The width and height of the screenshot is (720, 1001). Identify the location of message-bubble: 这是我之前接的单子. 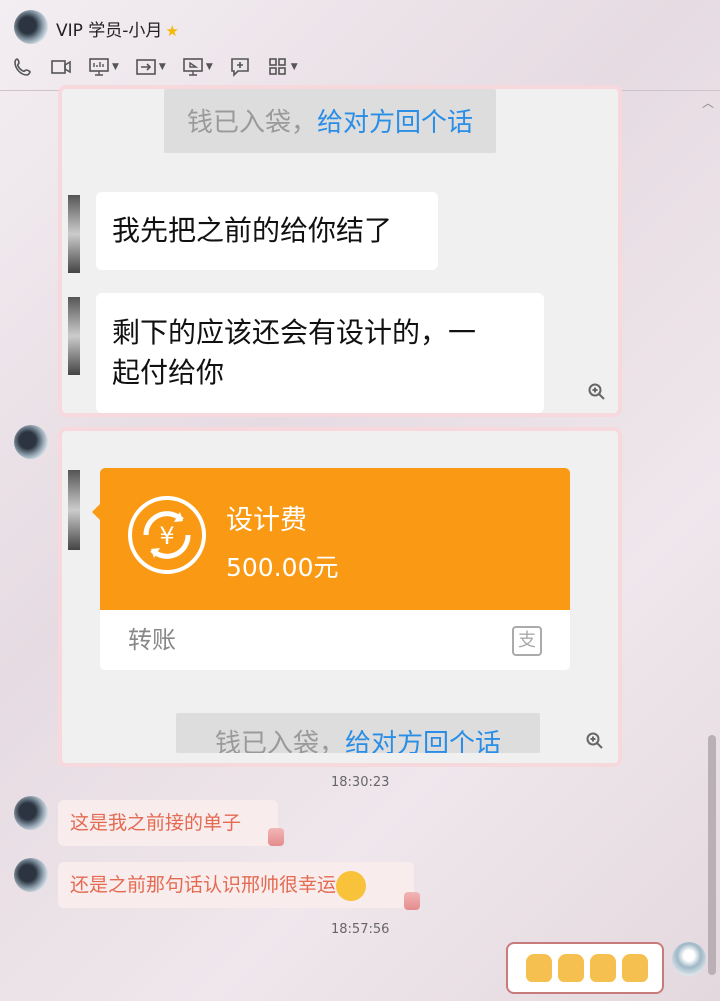
(168, 823).